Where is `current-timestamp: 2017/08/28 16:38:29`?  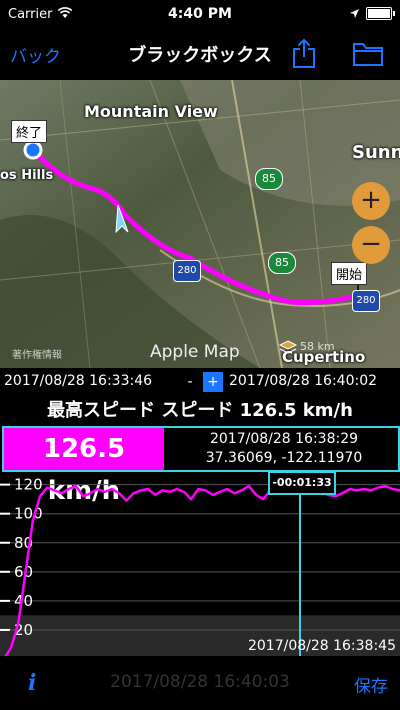
current-timestamp: 2017/08/28 16:38:29 is located at coordinates (284, 439).